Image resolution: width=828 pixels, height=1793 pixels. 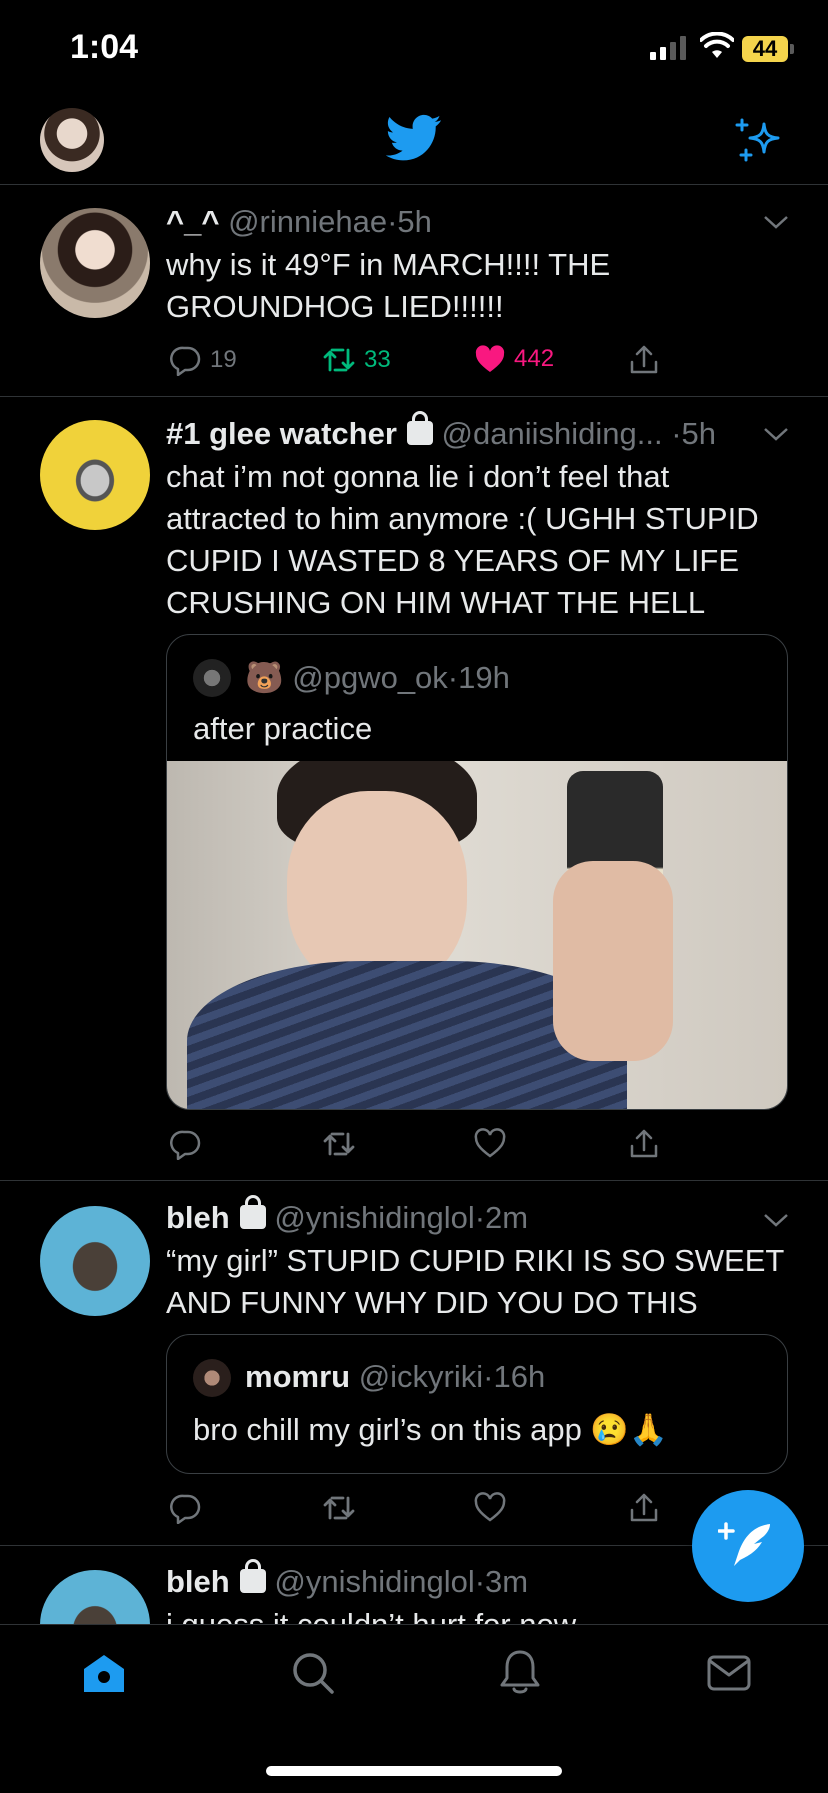 What do you see at coordinates (370, 677) in the screenshot?
I see `quoted-handle: @pgwo_ok` at bounding box center [370, 677].